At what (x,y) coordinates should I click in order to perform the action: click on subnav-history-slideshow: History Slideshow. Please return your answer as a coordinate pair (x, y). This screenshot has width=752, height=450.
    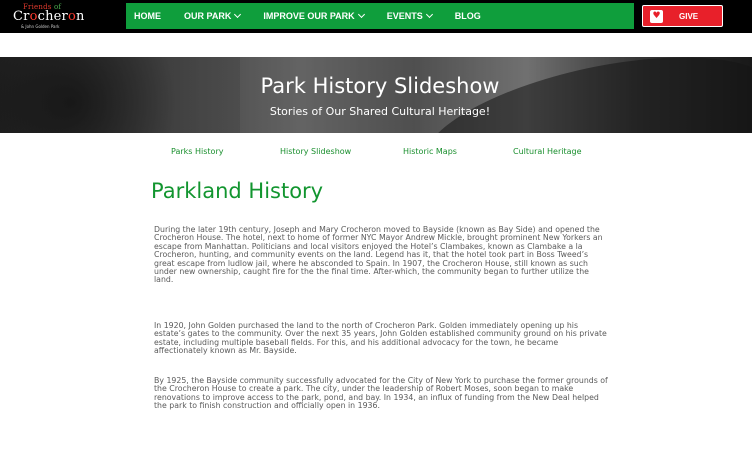
    Looking at the image, I should click on (315, 151).